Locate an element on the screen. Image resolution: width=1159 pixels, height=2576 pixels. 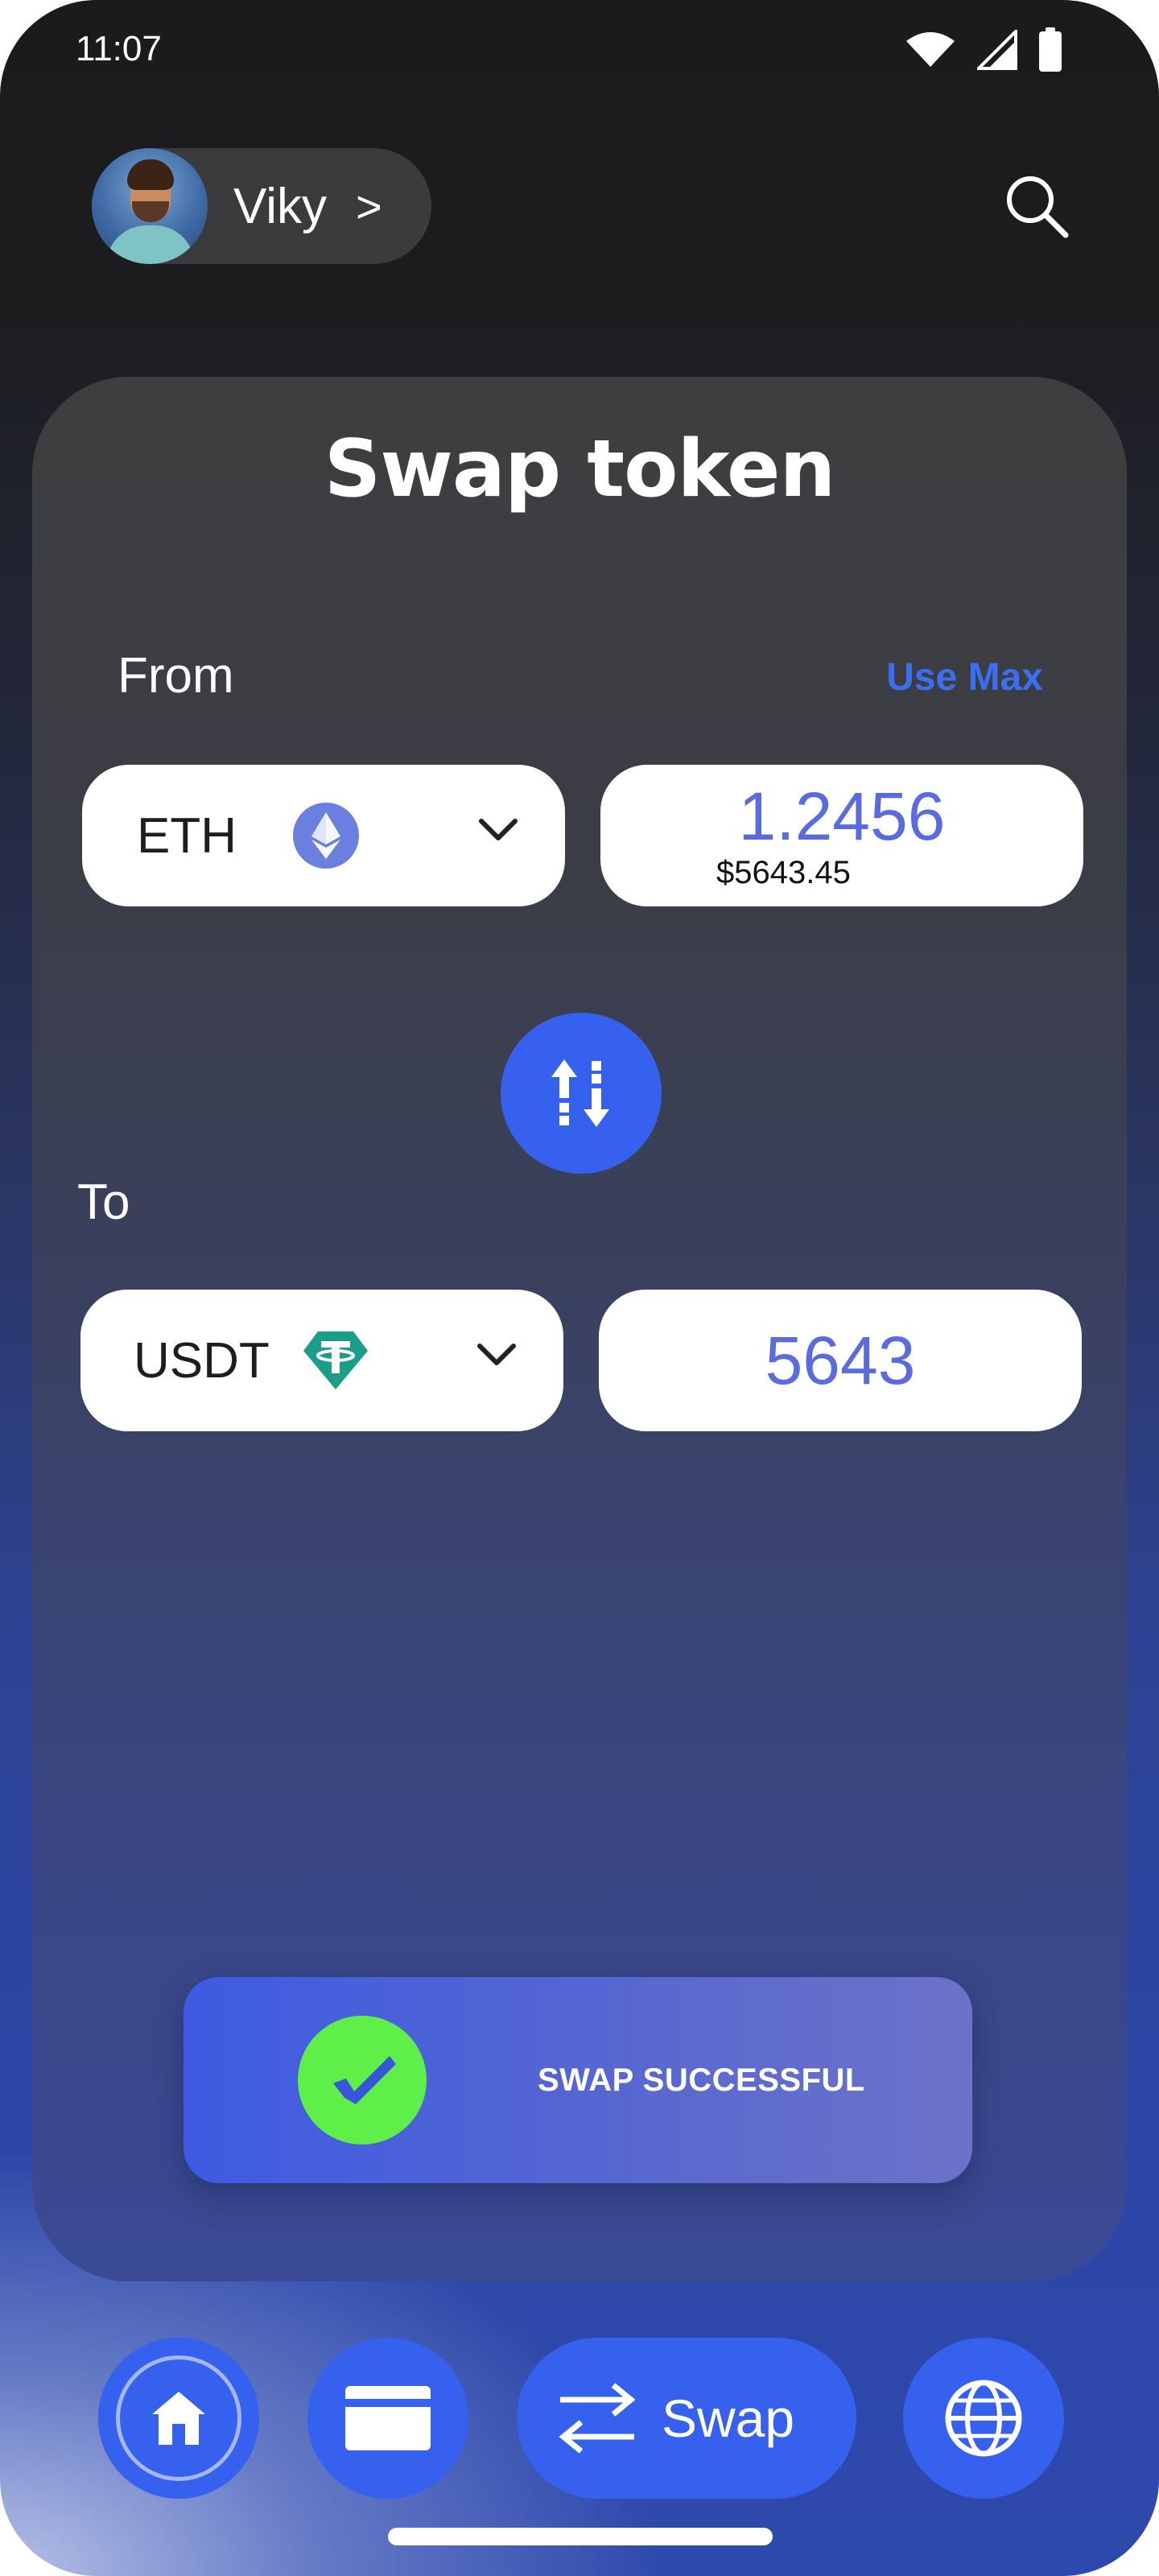
wifi-icon is located at coordinates (930, 49).